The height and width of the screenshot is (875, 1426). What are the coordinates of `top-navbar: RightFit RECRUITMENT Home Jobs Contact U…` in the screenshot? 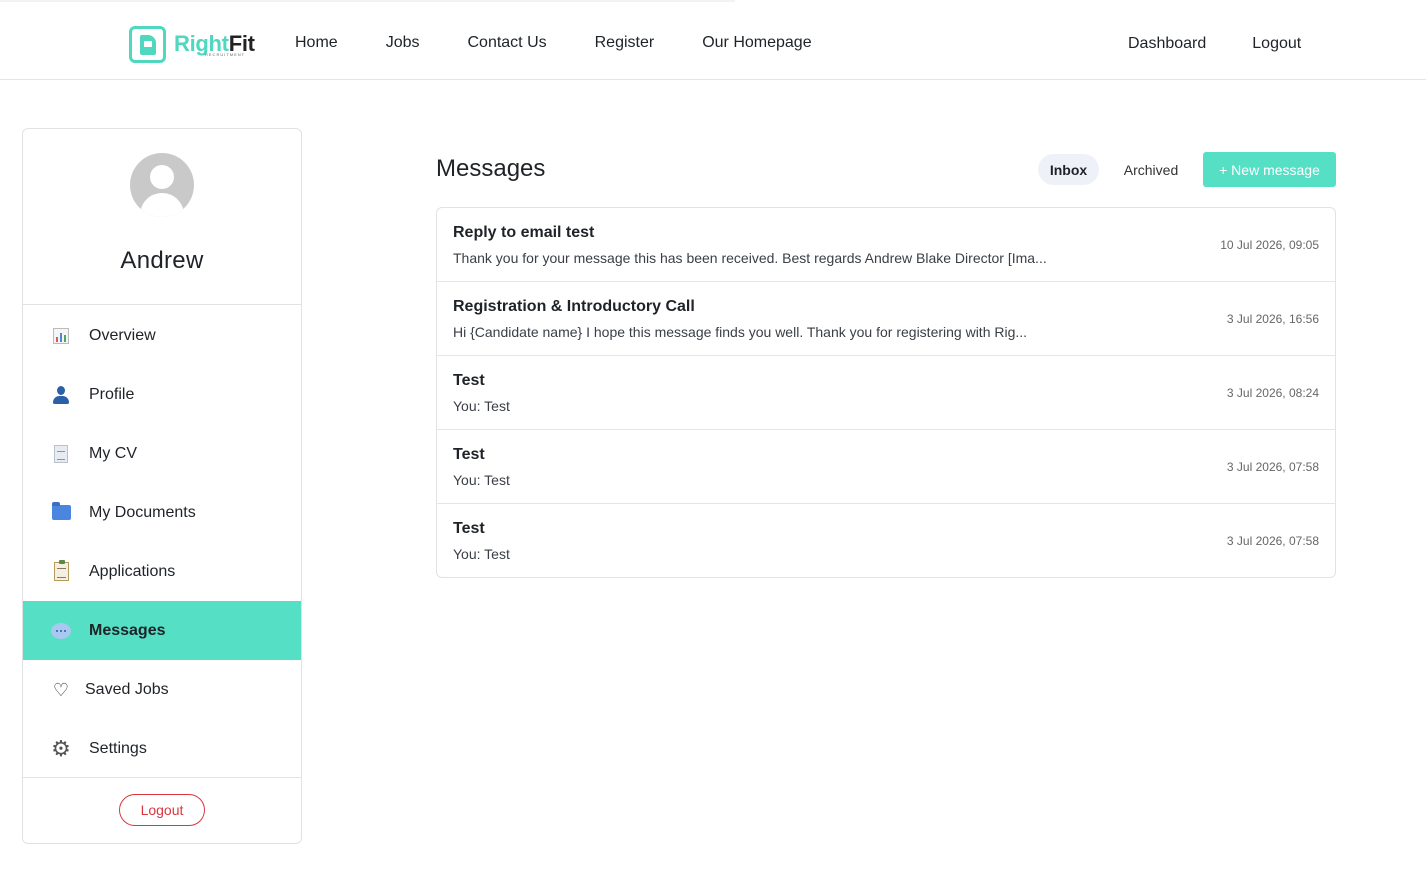 It's located at (713, 40).